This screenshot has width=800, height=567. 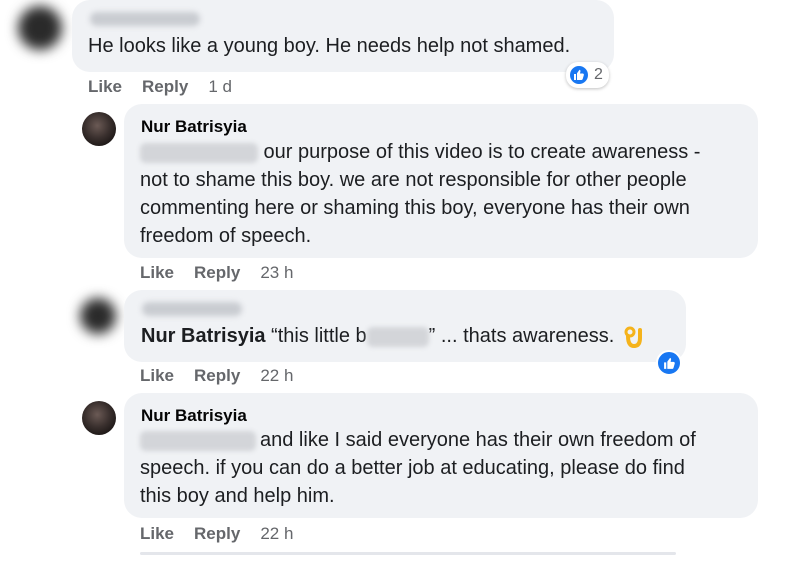 I want to click on reaction-summary: 2, so click(x=587, y=75).